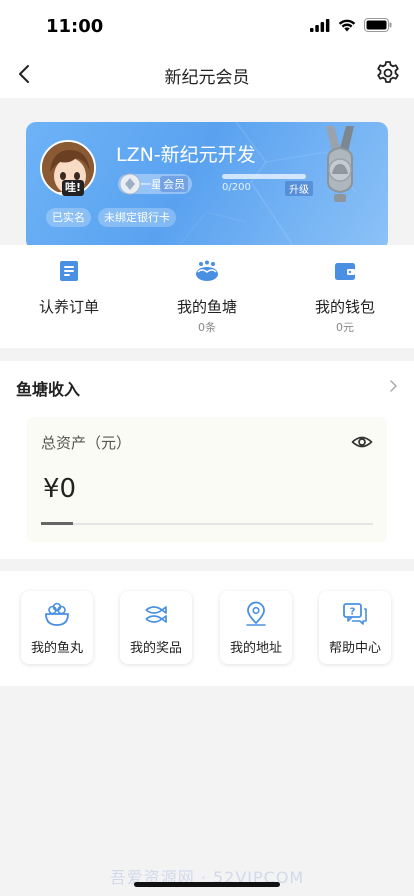 The width and height of the screenshot is (414, 896). I want to click on total-assets-label: 总资产（元）, so click(86, 443).